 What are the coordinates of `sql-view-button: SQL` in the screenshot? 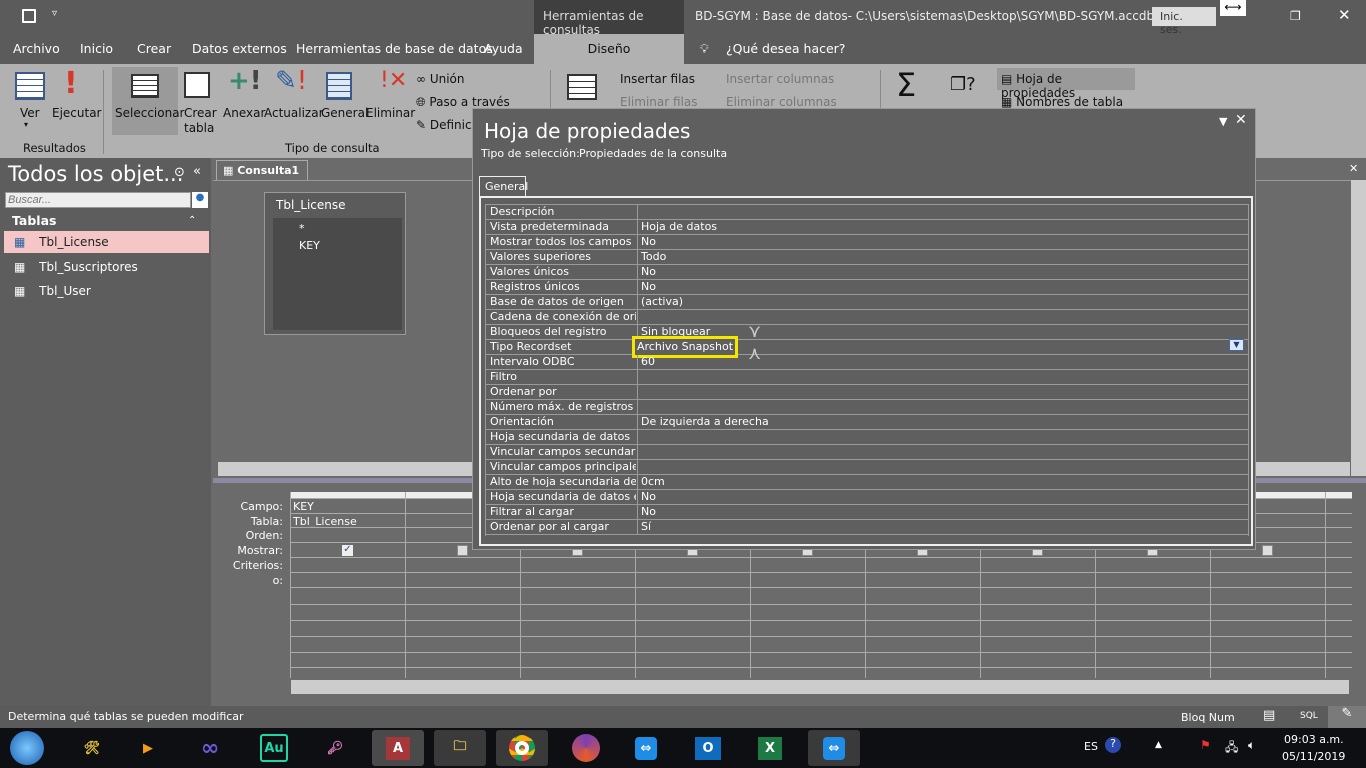 It's located at (1309, 716).